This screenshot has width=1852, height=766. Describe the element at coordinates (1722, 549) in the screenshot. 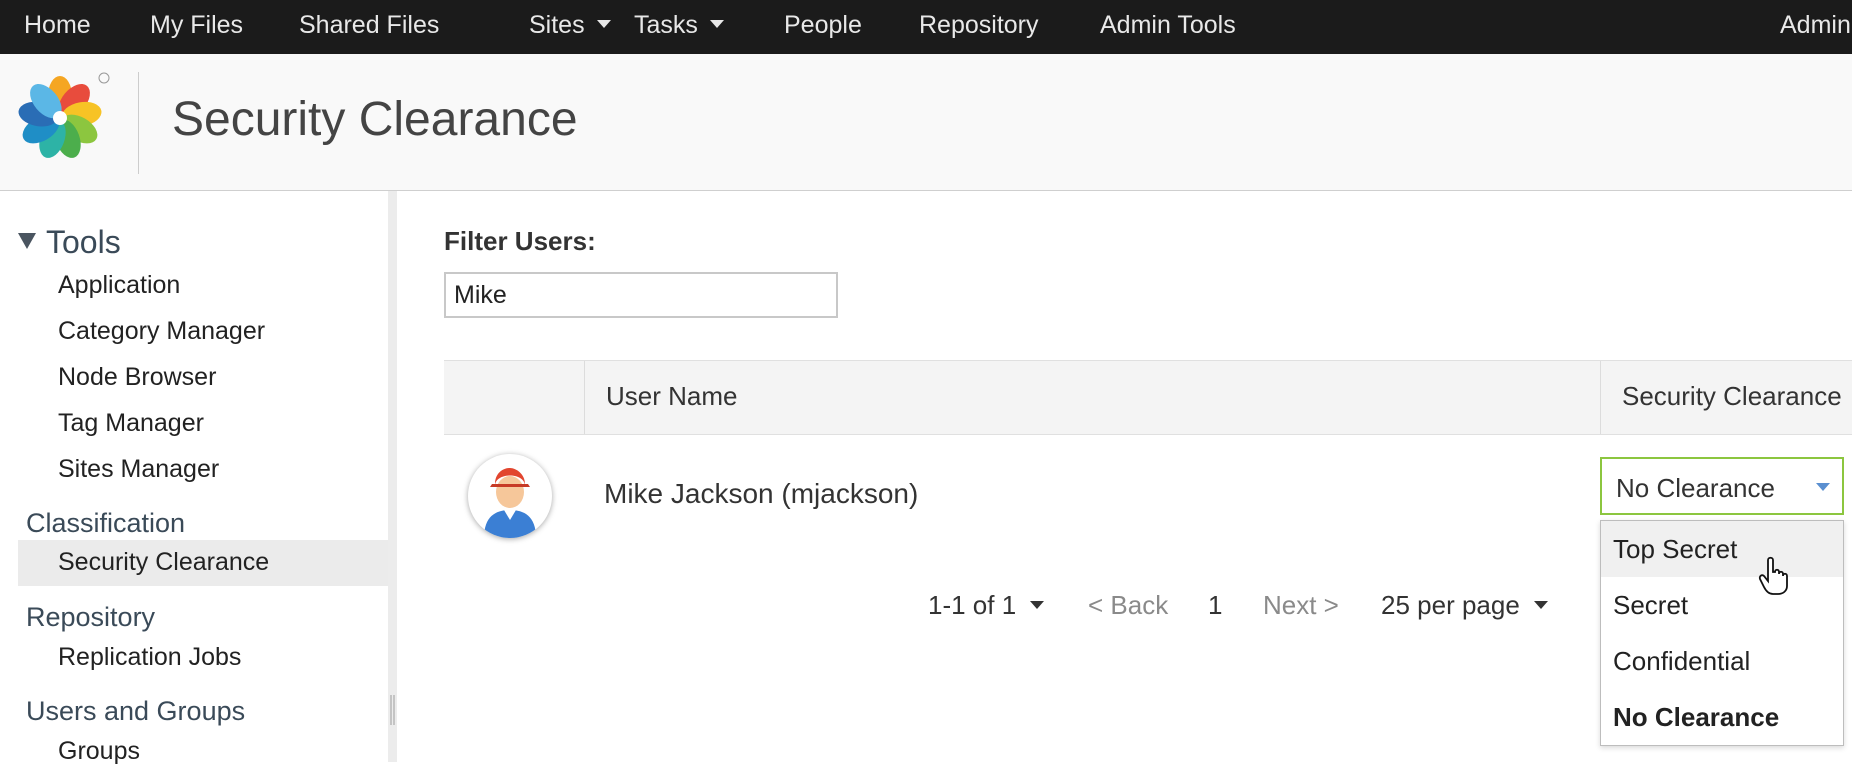

I see `option-top-secret: Top Secret` at that location.